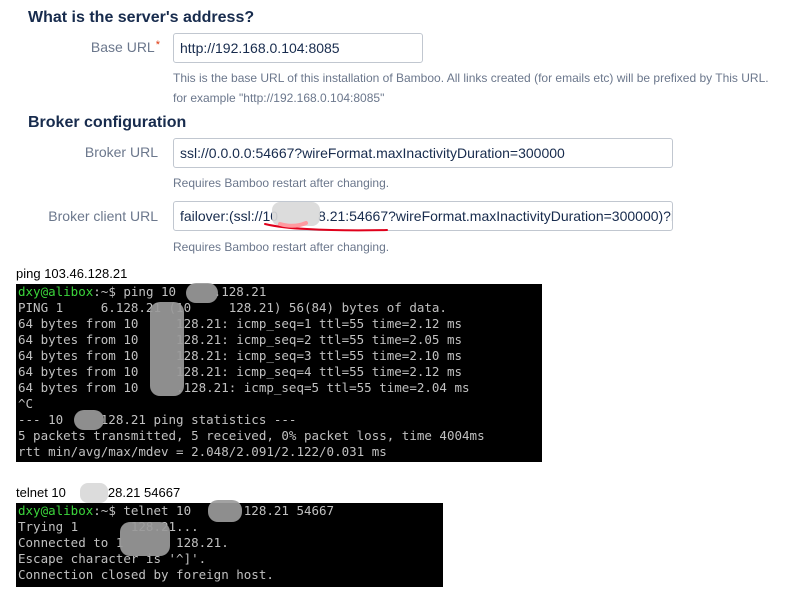 The height and width of the screenshot is (596, 808). Describe the element at coordinates (85, 47) in the screenshot. I see `base-url-label: Base URL*` at that location.